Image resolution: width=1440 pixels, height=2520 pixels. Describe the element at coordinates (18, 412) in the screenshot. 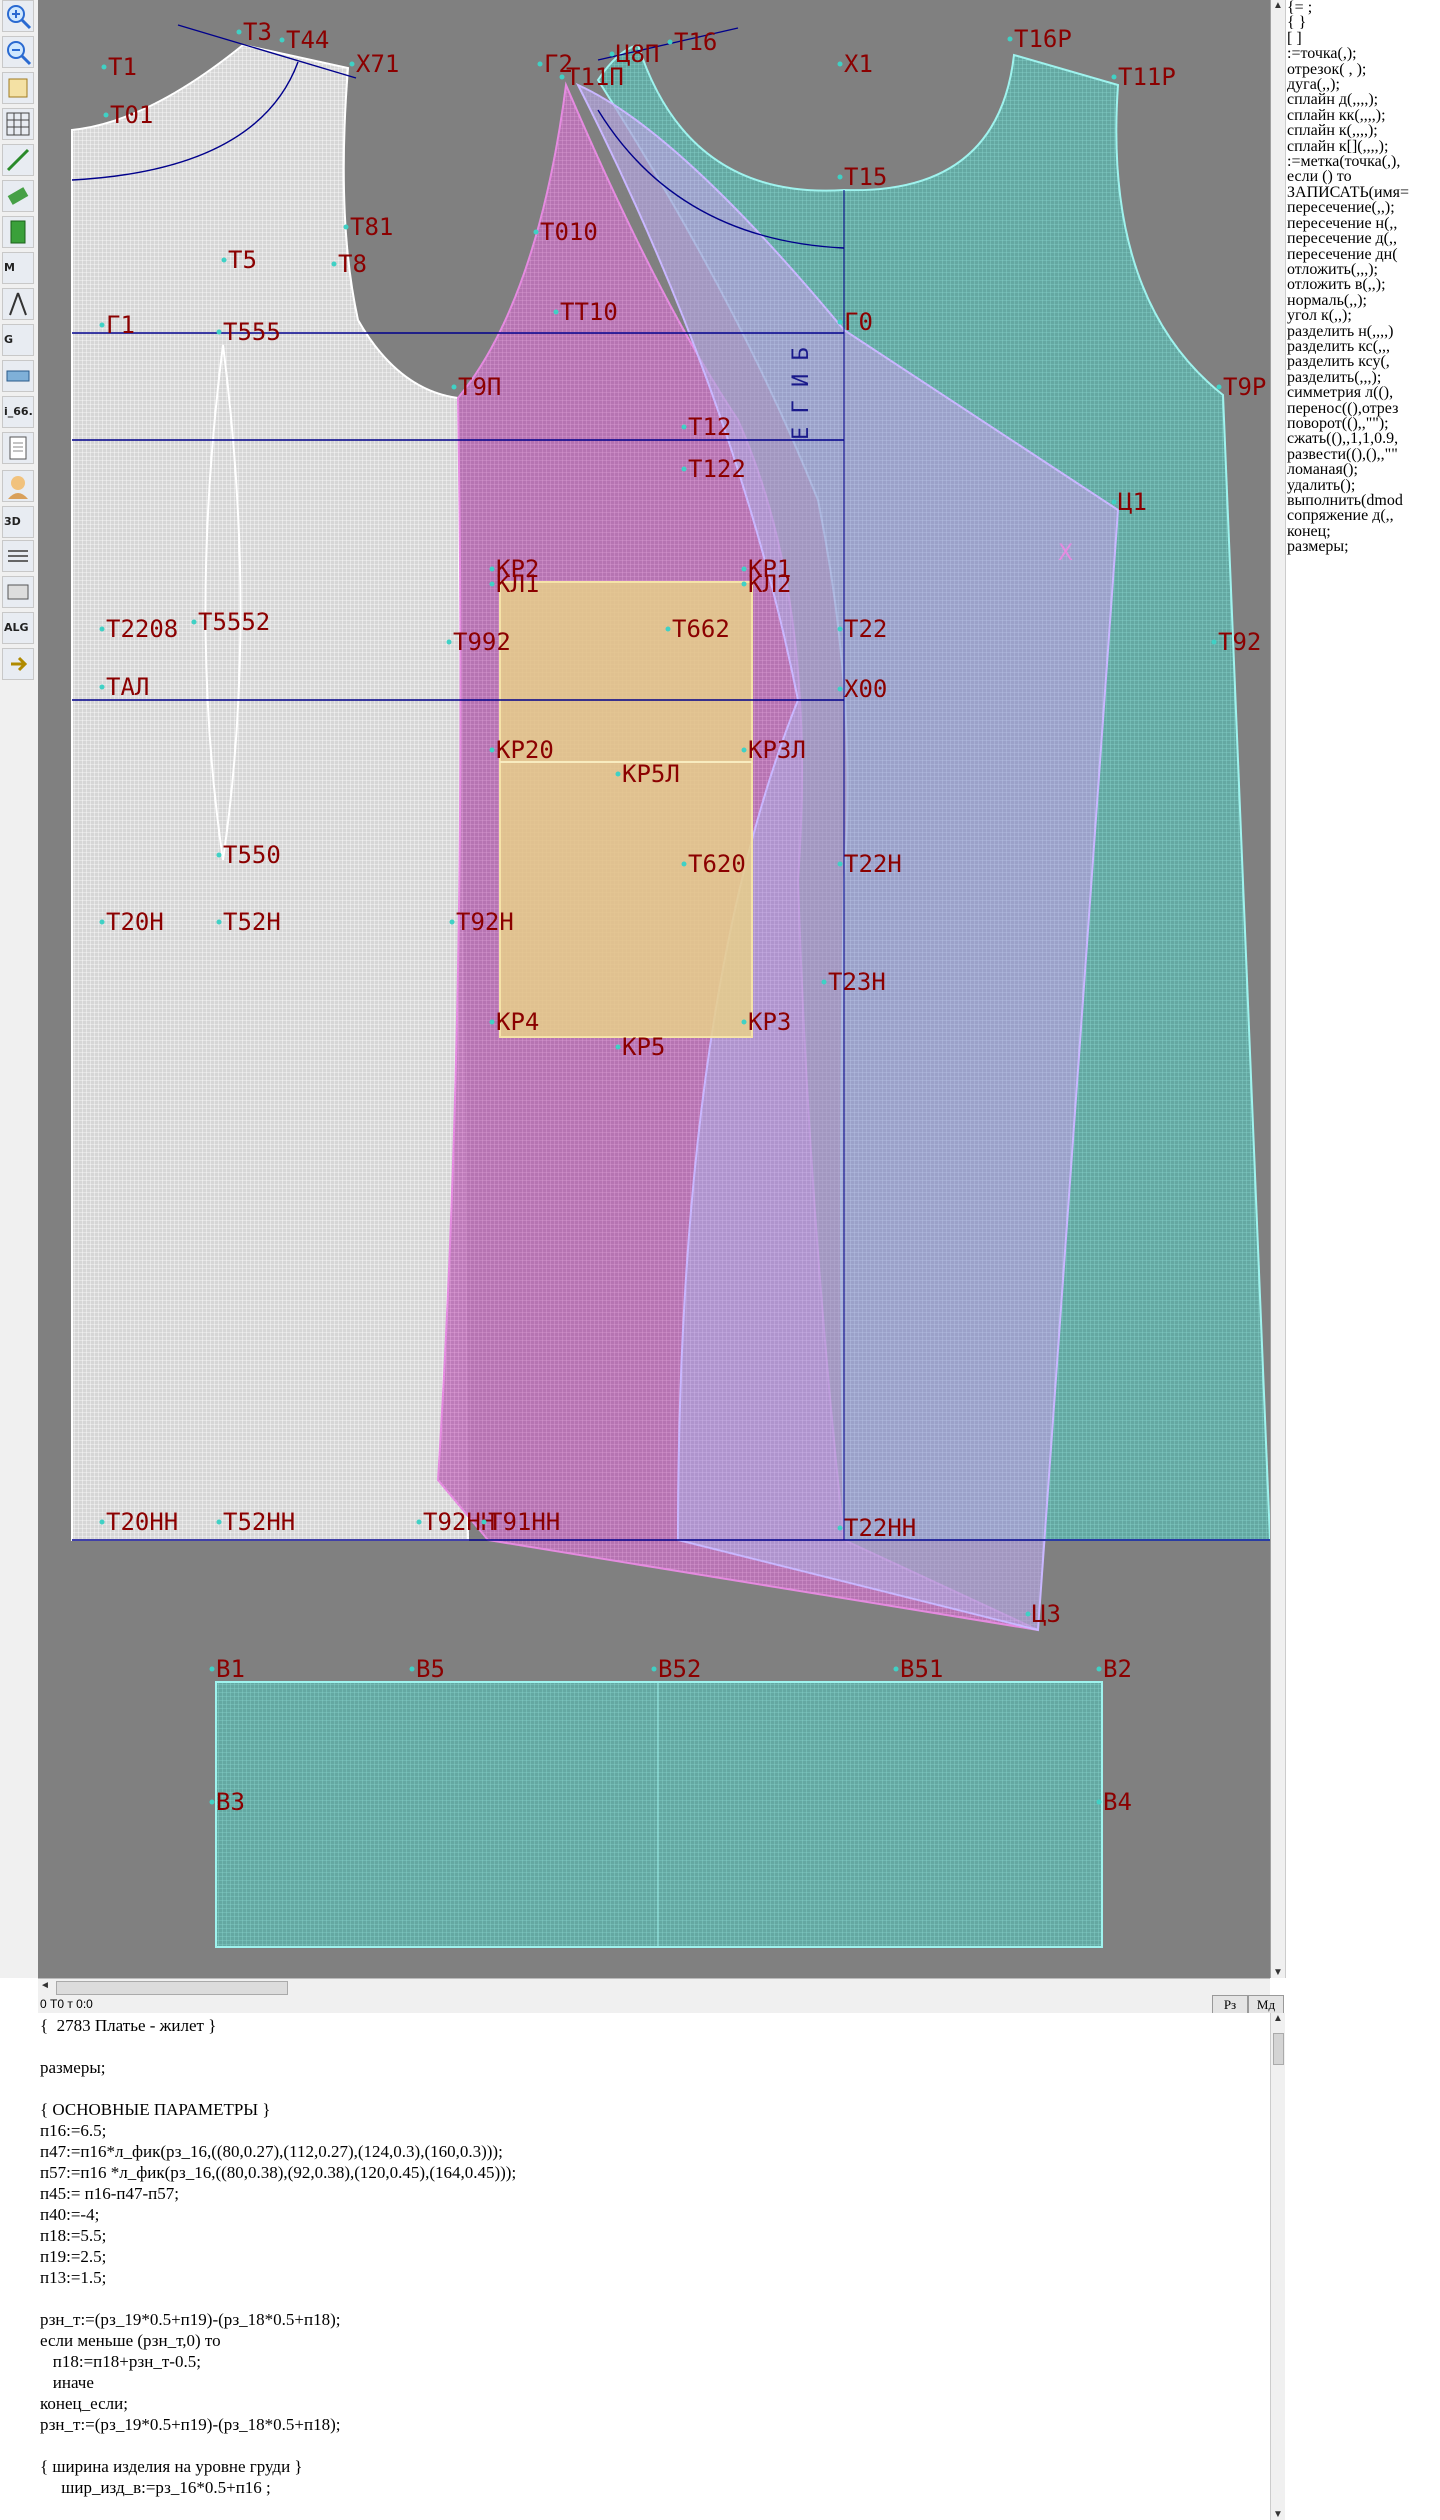

I see `model-id-icon: i_66.` at that location.